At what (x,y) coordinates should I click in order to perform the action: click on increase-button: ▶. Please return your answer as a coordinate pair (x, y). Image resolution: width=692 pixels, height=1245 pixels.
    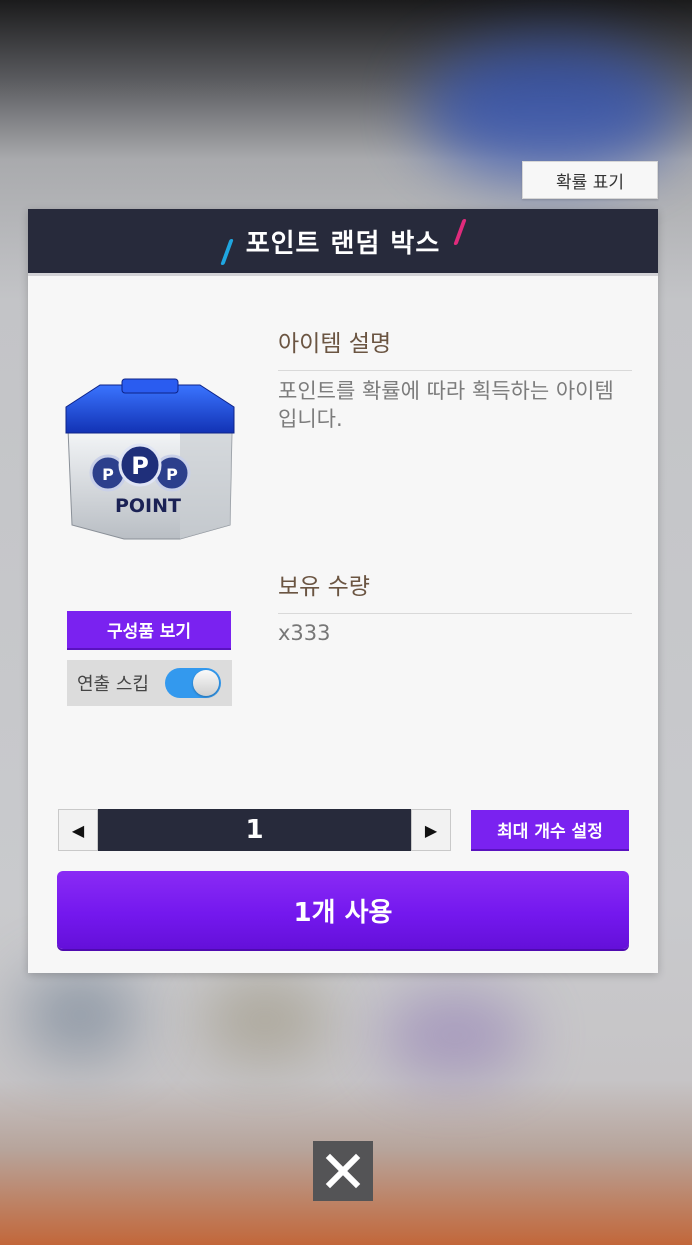
    Looking at the image, I should click on (431, 830).